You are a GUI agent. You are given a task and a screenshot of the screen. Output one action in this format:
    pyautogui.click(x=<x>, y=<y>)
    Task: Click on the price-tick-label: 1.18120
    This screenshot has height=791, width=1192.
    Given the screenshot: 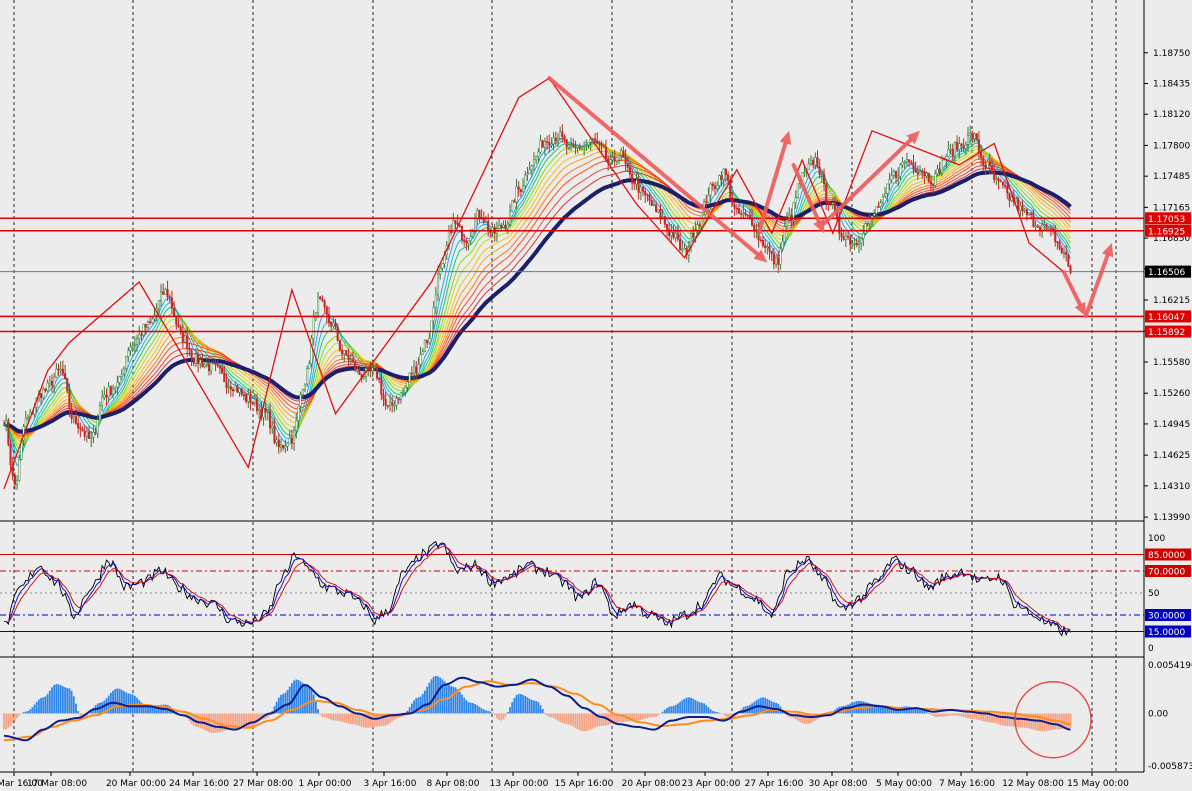 What is the action you would take?
    pyautogui.click(x=1171, y=115)
    